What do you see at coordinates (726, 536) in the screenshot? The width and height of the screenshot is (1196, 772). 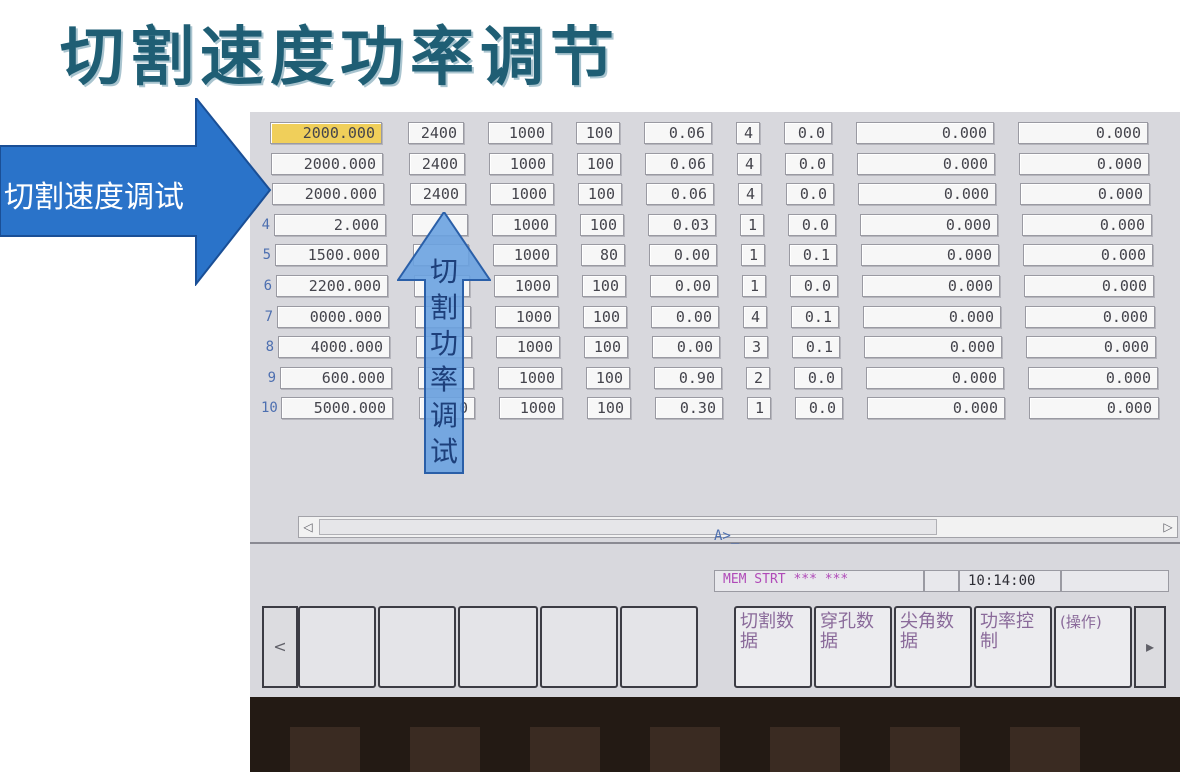 I see `command-prompt: A>_` at bounding box center [726, 536].